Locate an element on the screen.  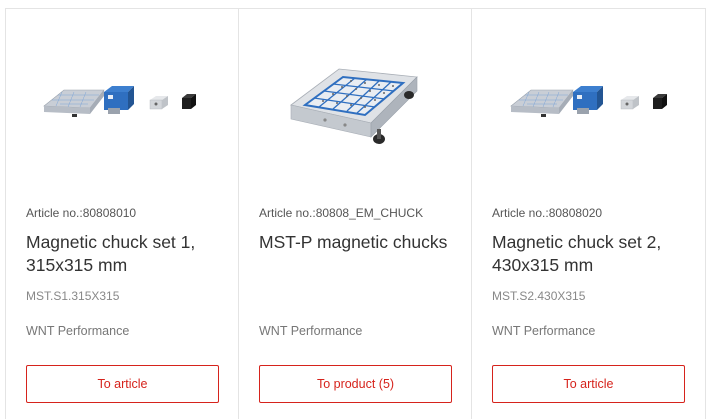
article-number: Article no.:80808_EM_CHUCK is located at coordinates (341, 213).